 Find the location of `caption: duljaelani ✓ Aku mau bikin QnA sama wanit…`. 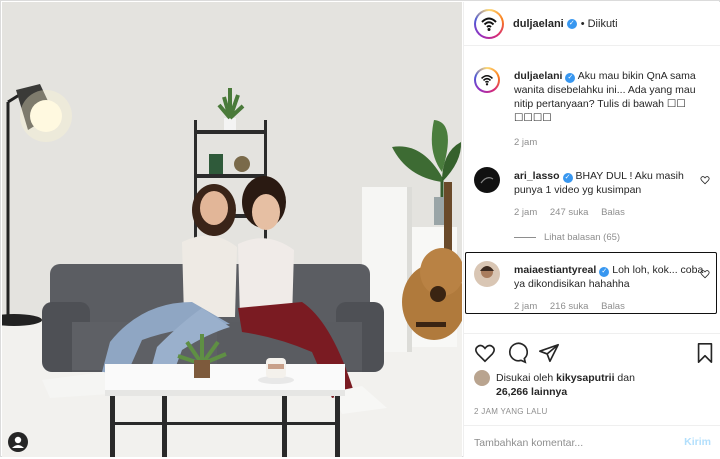

caption: duljaelani ✓ Aku mau bikin QnA sama wanit… is located at coordinates (594, 107).